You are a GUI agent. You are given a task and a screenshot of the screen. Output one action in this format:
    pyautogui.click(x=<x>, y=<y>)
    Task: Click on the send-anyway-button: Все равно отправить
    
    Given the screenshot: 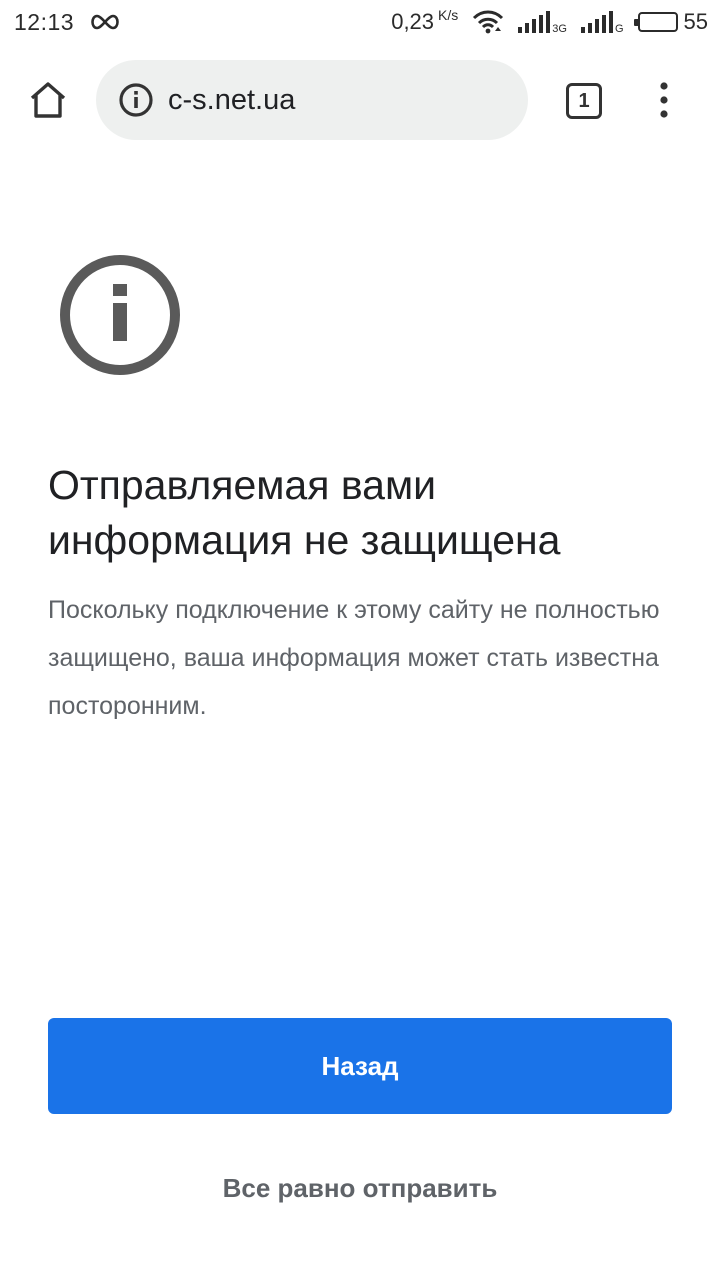 What is the action you would take?
    pyautogui.click(x=360, y=1188)
    